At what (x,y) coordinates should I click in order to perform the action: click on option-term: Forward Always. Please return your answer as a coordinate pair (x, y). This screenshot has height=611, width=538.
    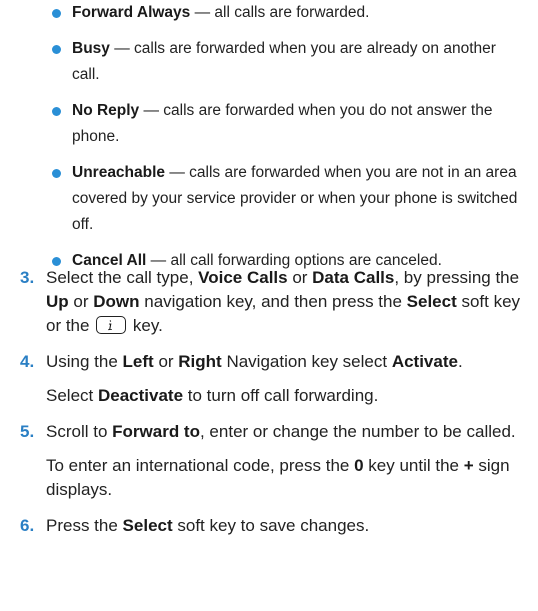
    Looking at the image, I should click on (131, 12).